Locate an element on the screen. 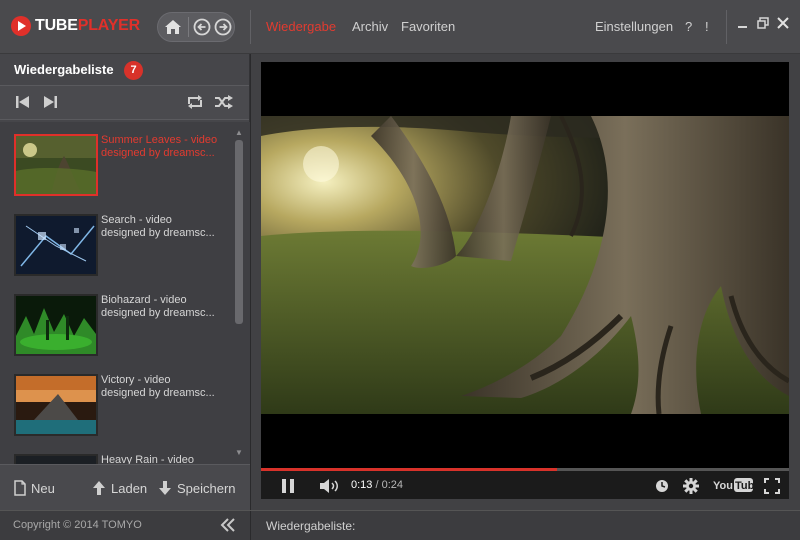  repeat-icon is located at coordinates (195, 102).